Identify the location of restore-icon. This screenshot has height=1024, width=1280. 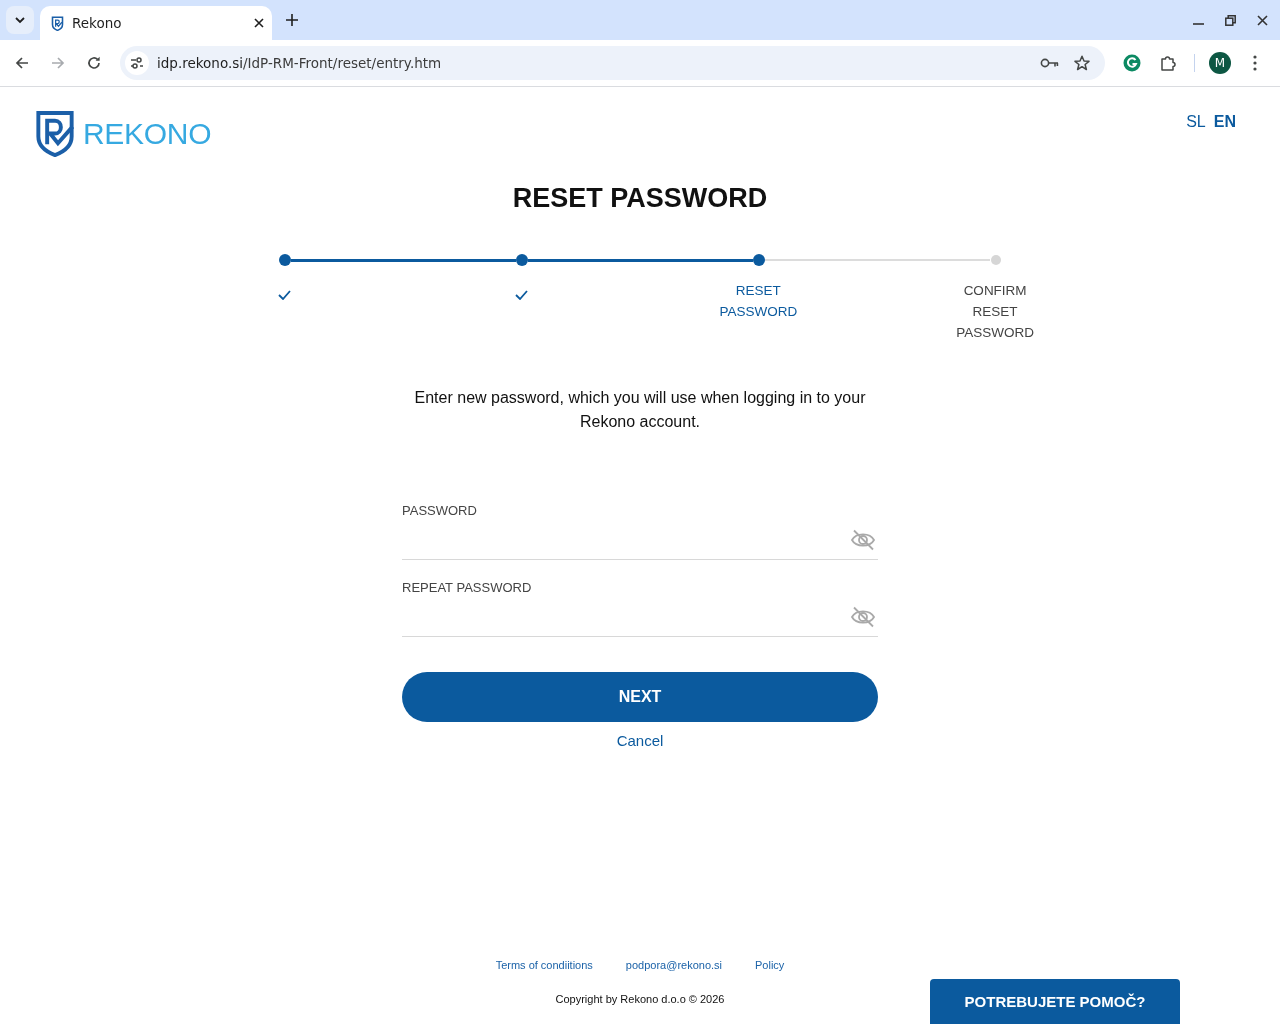
(1230, 20).